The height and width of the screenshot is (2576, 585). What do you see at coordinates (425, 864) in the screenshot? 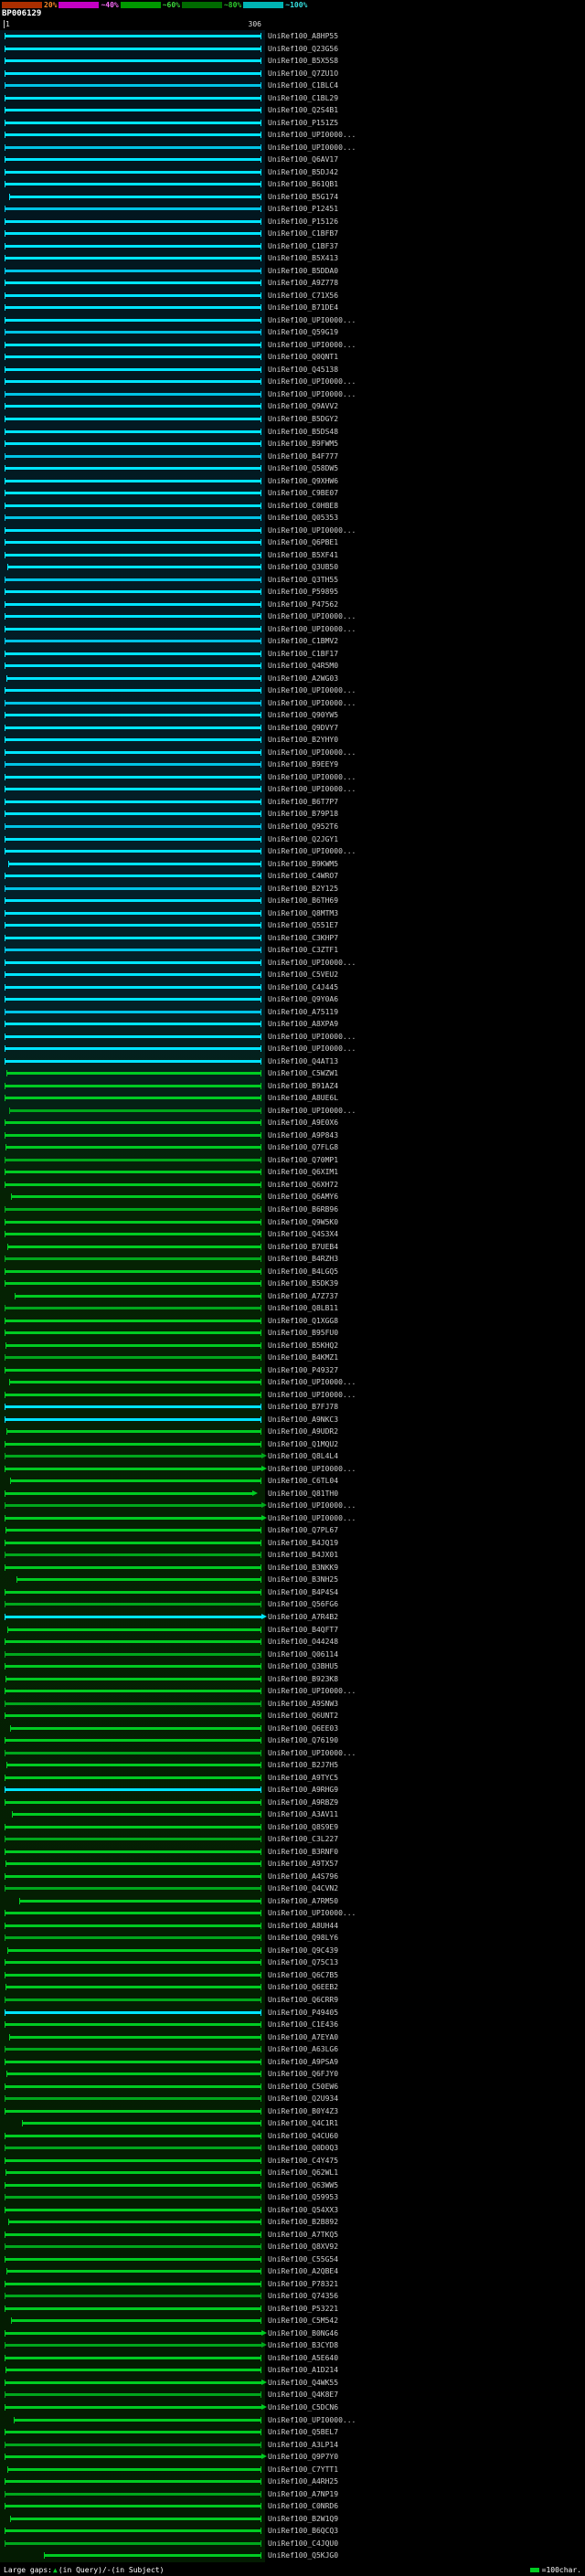
I see `hit-label: UniRef100_B9KWM5` at bounding box center [425, 864].